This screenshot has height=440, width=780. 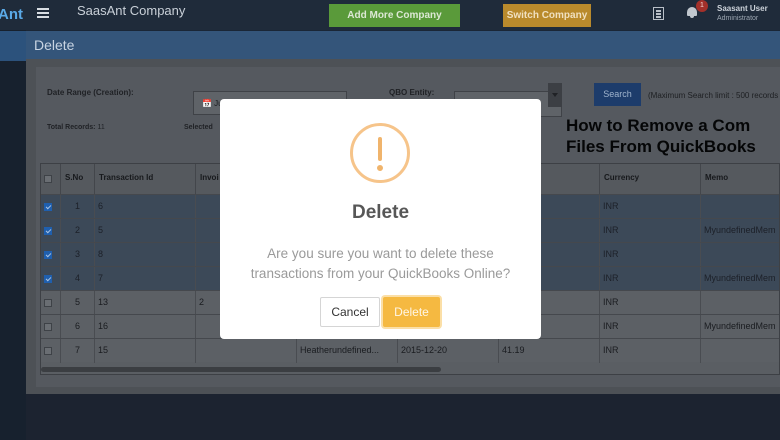 I want to click on sidebar-active-item, so click(x=13, y=46).